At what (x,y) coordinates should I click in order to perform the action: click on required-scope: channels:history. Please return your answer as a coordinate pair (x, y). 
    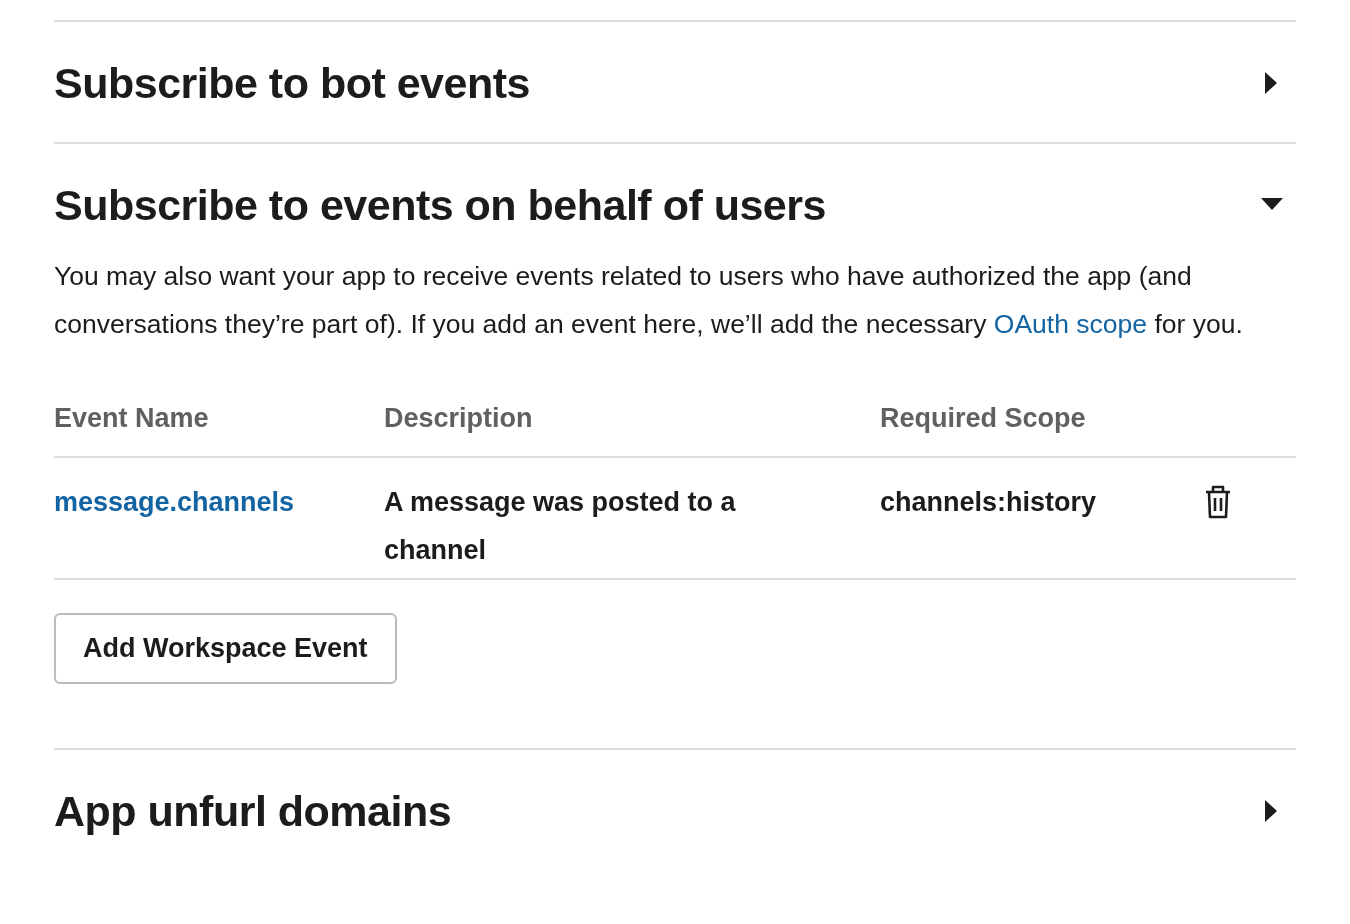
    Looking at the image, I should click on (989, 502).